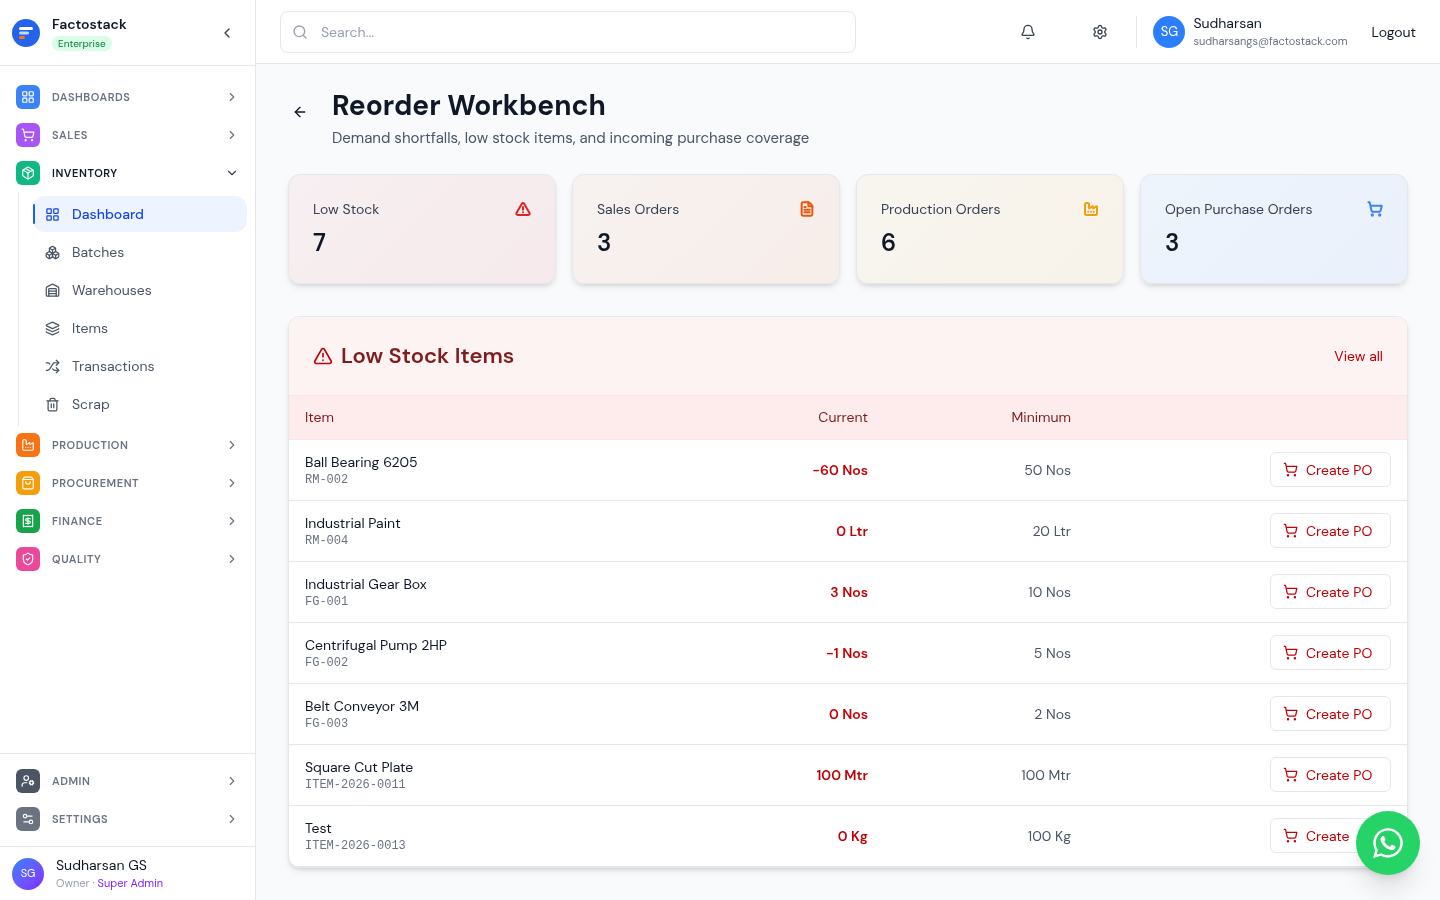 This screenshot has width=1440, height=900. What do you see at coordinates (327, 723) in the screenshot?
I see `item-code: FG-003` at bounding box center [327, 723].